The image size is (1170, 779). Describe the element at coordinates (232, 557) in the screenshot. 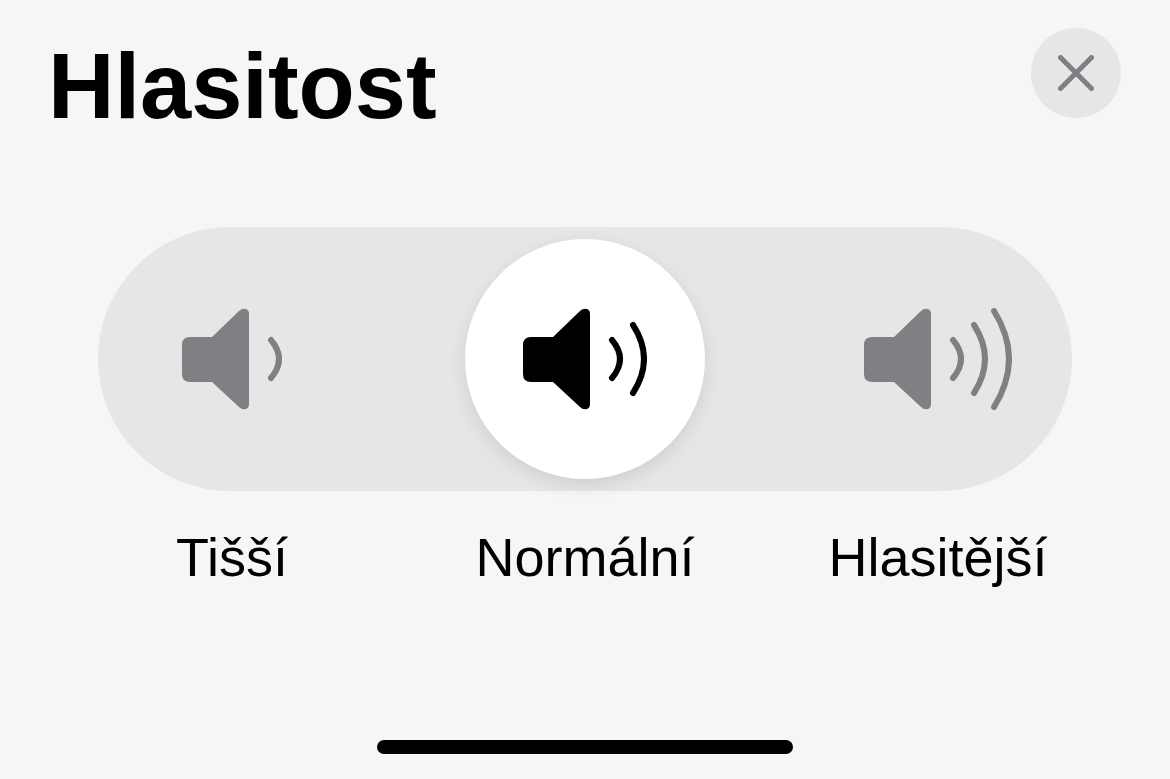

I see `option-label: Tišší` at that location.